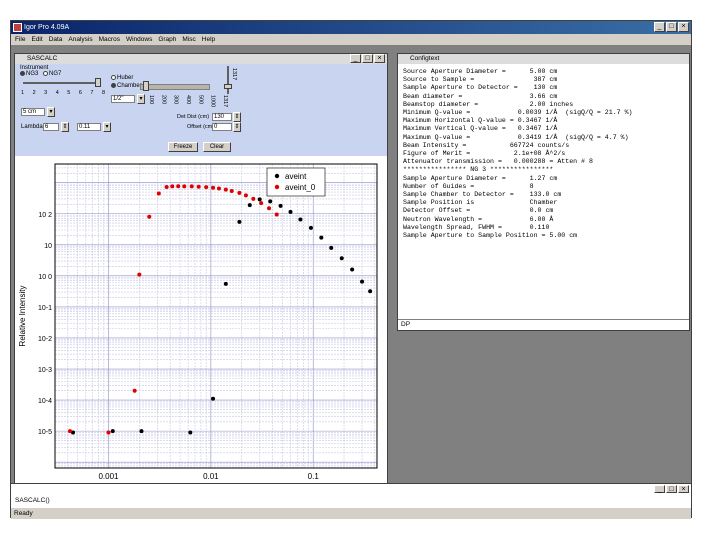 This screenshot has height=540, width=720. Describe the element at coordinates (45, 370) in the screenshot. I see `y-tick-label: 10-3` at that location.